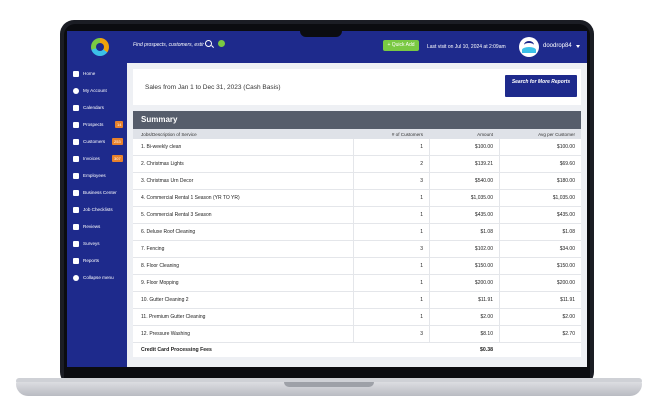  I want to click on sidebar-item-customers: Customers 253, so click(97, 142).